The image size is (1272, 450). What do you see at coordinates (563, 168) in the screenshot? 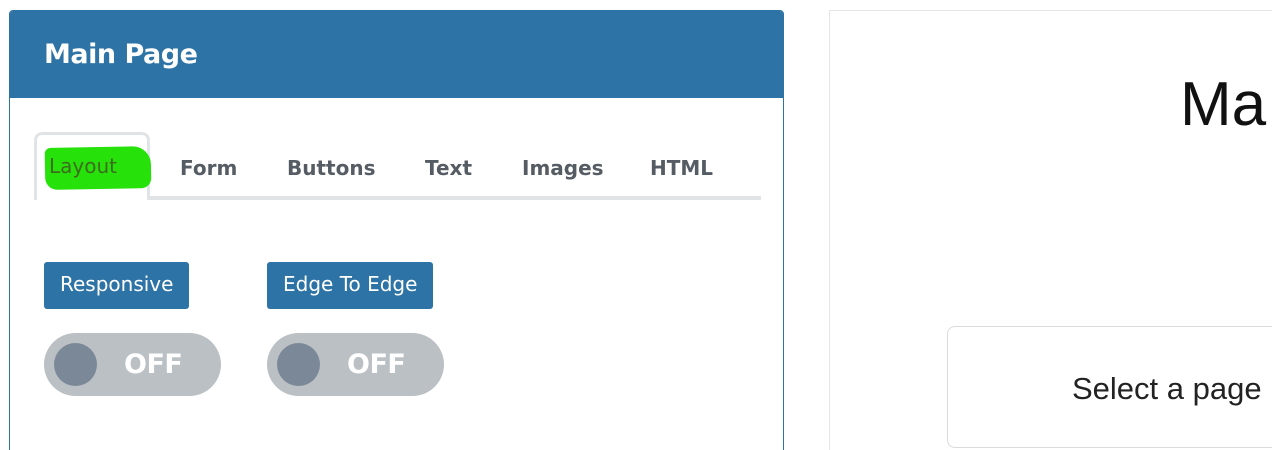
I see `tab-images: Images` at bounding box center [563, 168].